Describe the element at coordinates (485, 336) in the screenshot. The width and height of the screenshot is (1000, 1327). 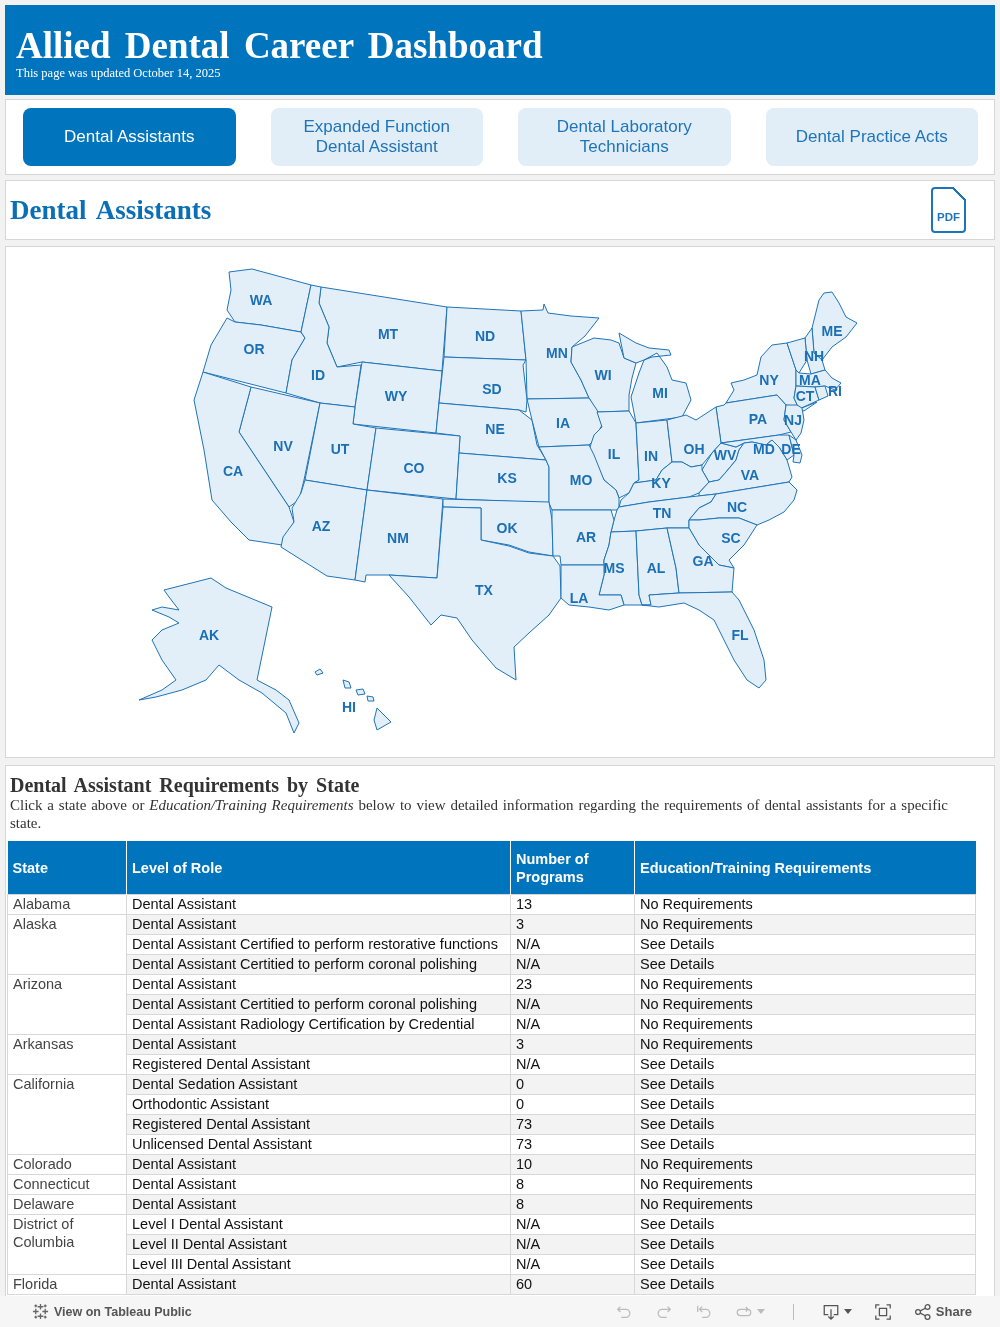
I see `state-label: ND` at that location.